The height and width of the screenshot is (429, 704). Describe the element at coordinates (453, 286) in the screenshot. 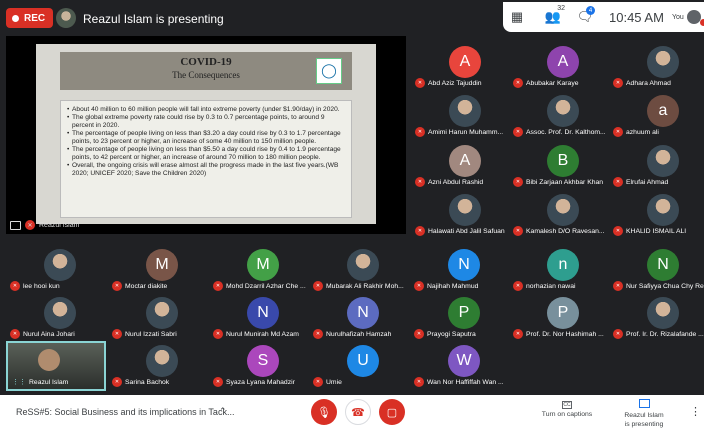

I see `participant-name: Najihah Mahmud` at that location.